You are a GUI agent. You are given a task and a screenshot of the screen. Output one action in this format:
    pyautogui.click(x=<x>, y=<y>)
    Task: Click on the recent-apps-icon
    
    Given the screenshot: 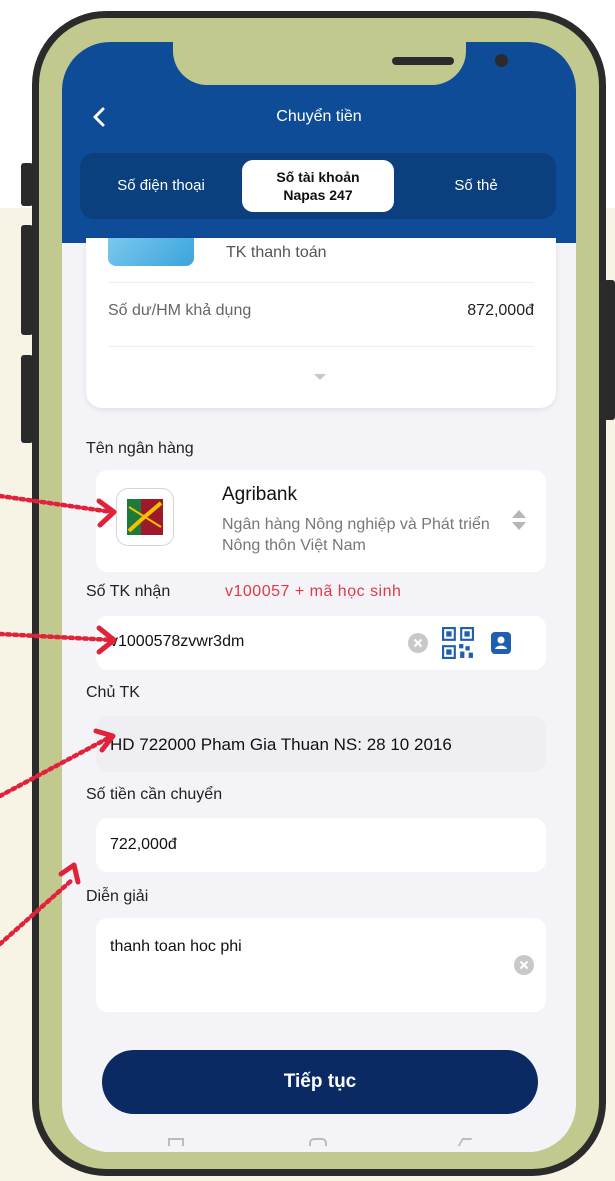 What is the action you would take?
    pyautogui.click(x=176, y=1142)
    